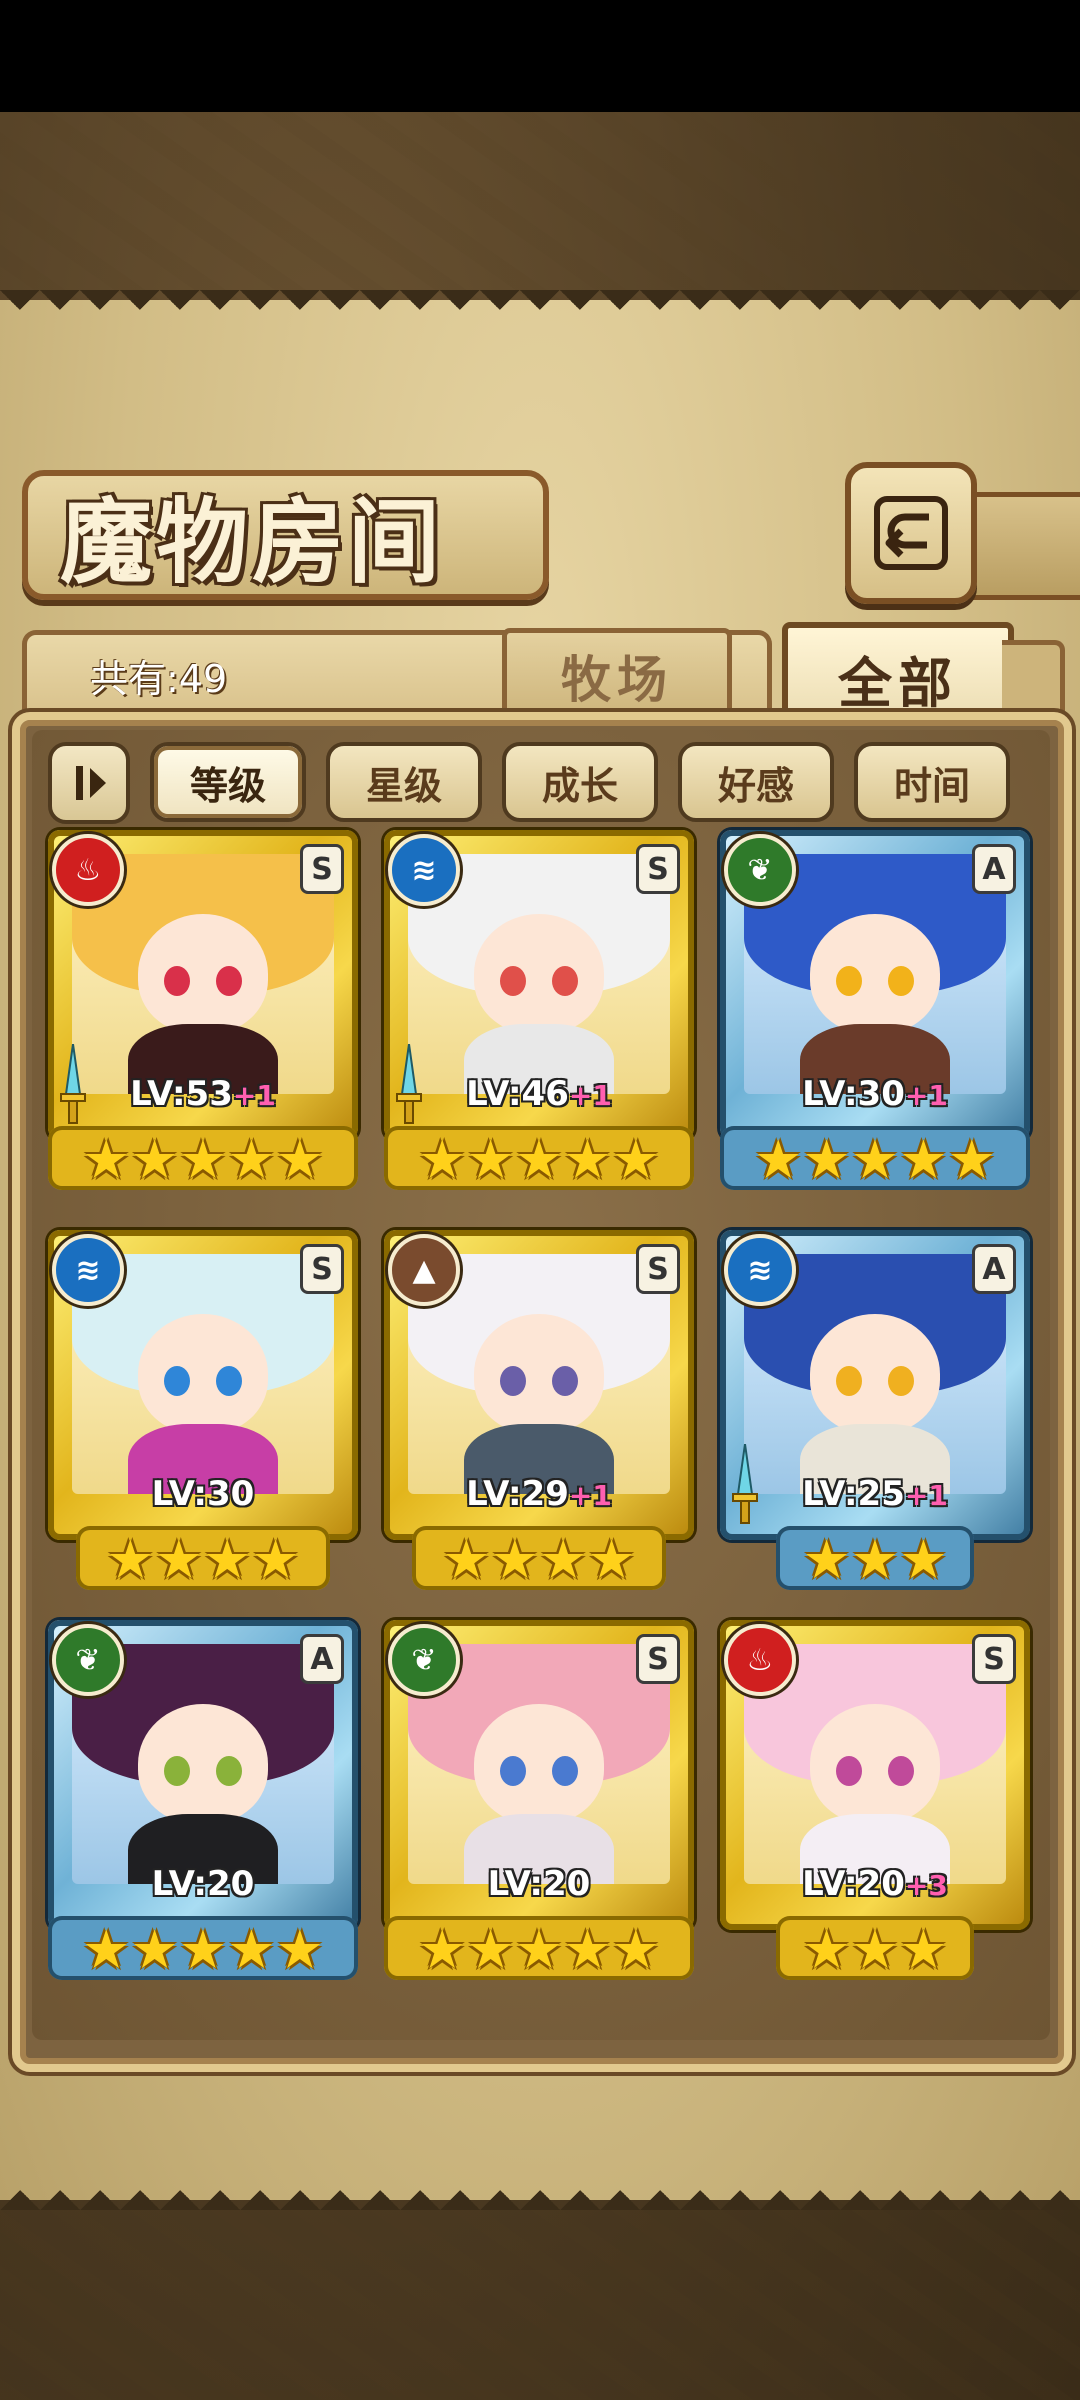 This screenshot has height=2400, width=1080. I want to click on sort-by-stars-button: 星级, so click(404, 782).